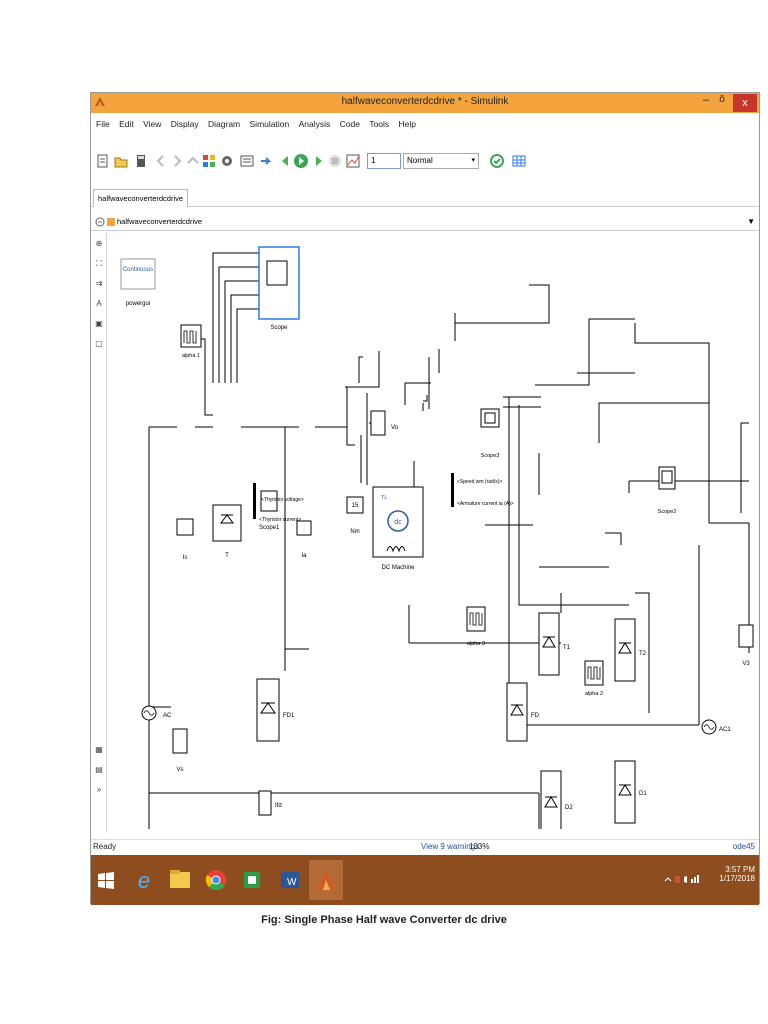  I want to click on zoom-level: 103%, so click(479, 846).